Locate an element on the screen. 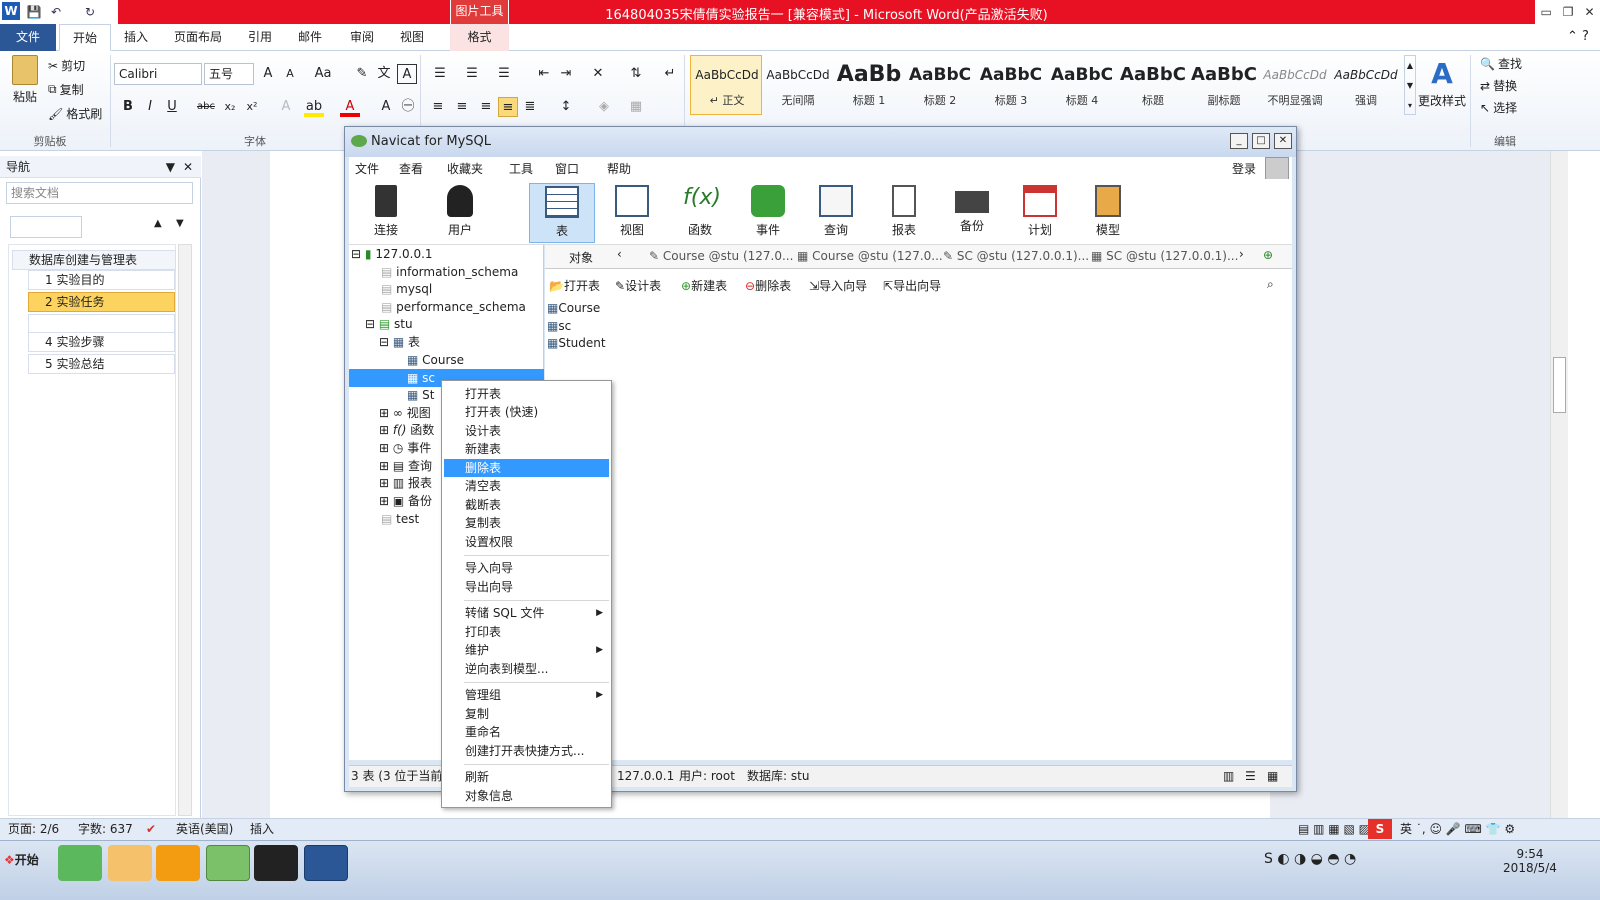 Image resolution: width=1600 pixels, height=900 pixels. borders-icon: ▦ is located at coordinates (636, 107).